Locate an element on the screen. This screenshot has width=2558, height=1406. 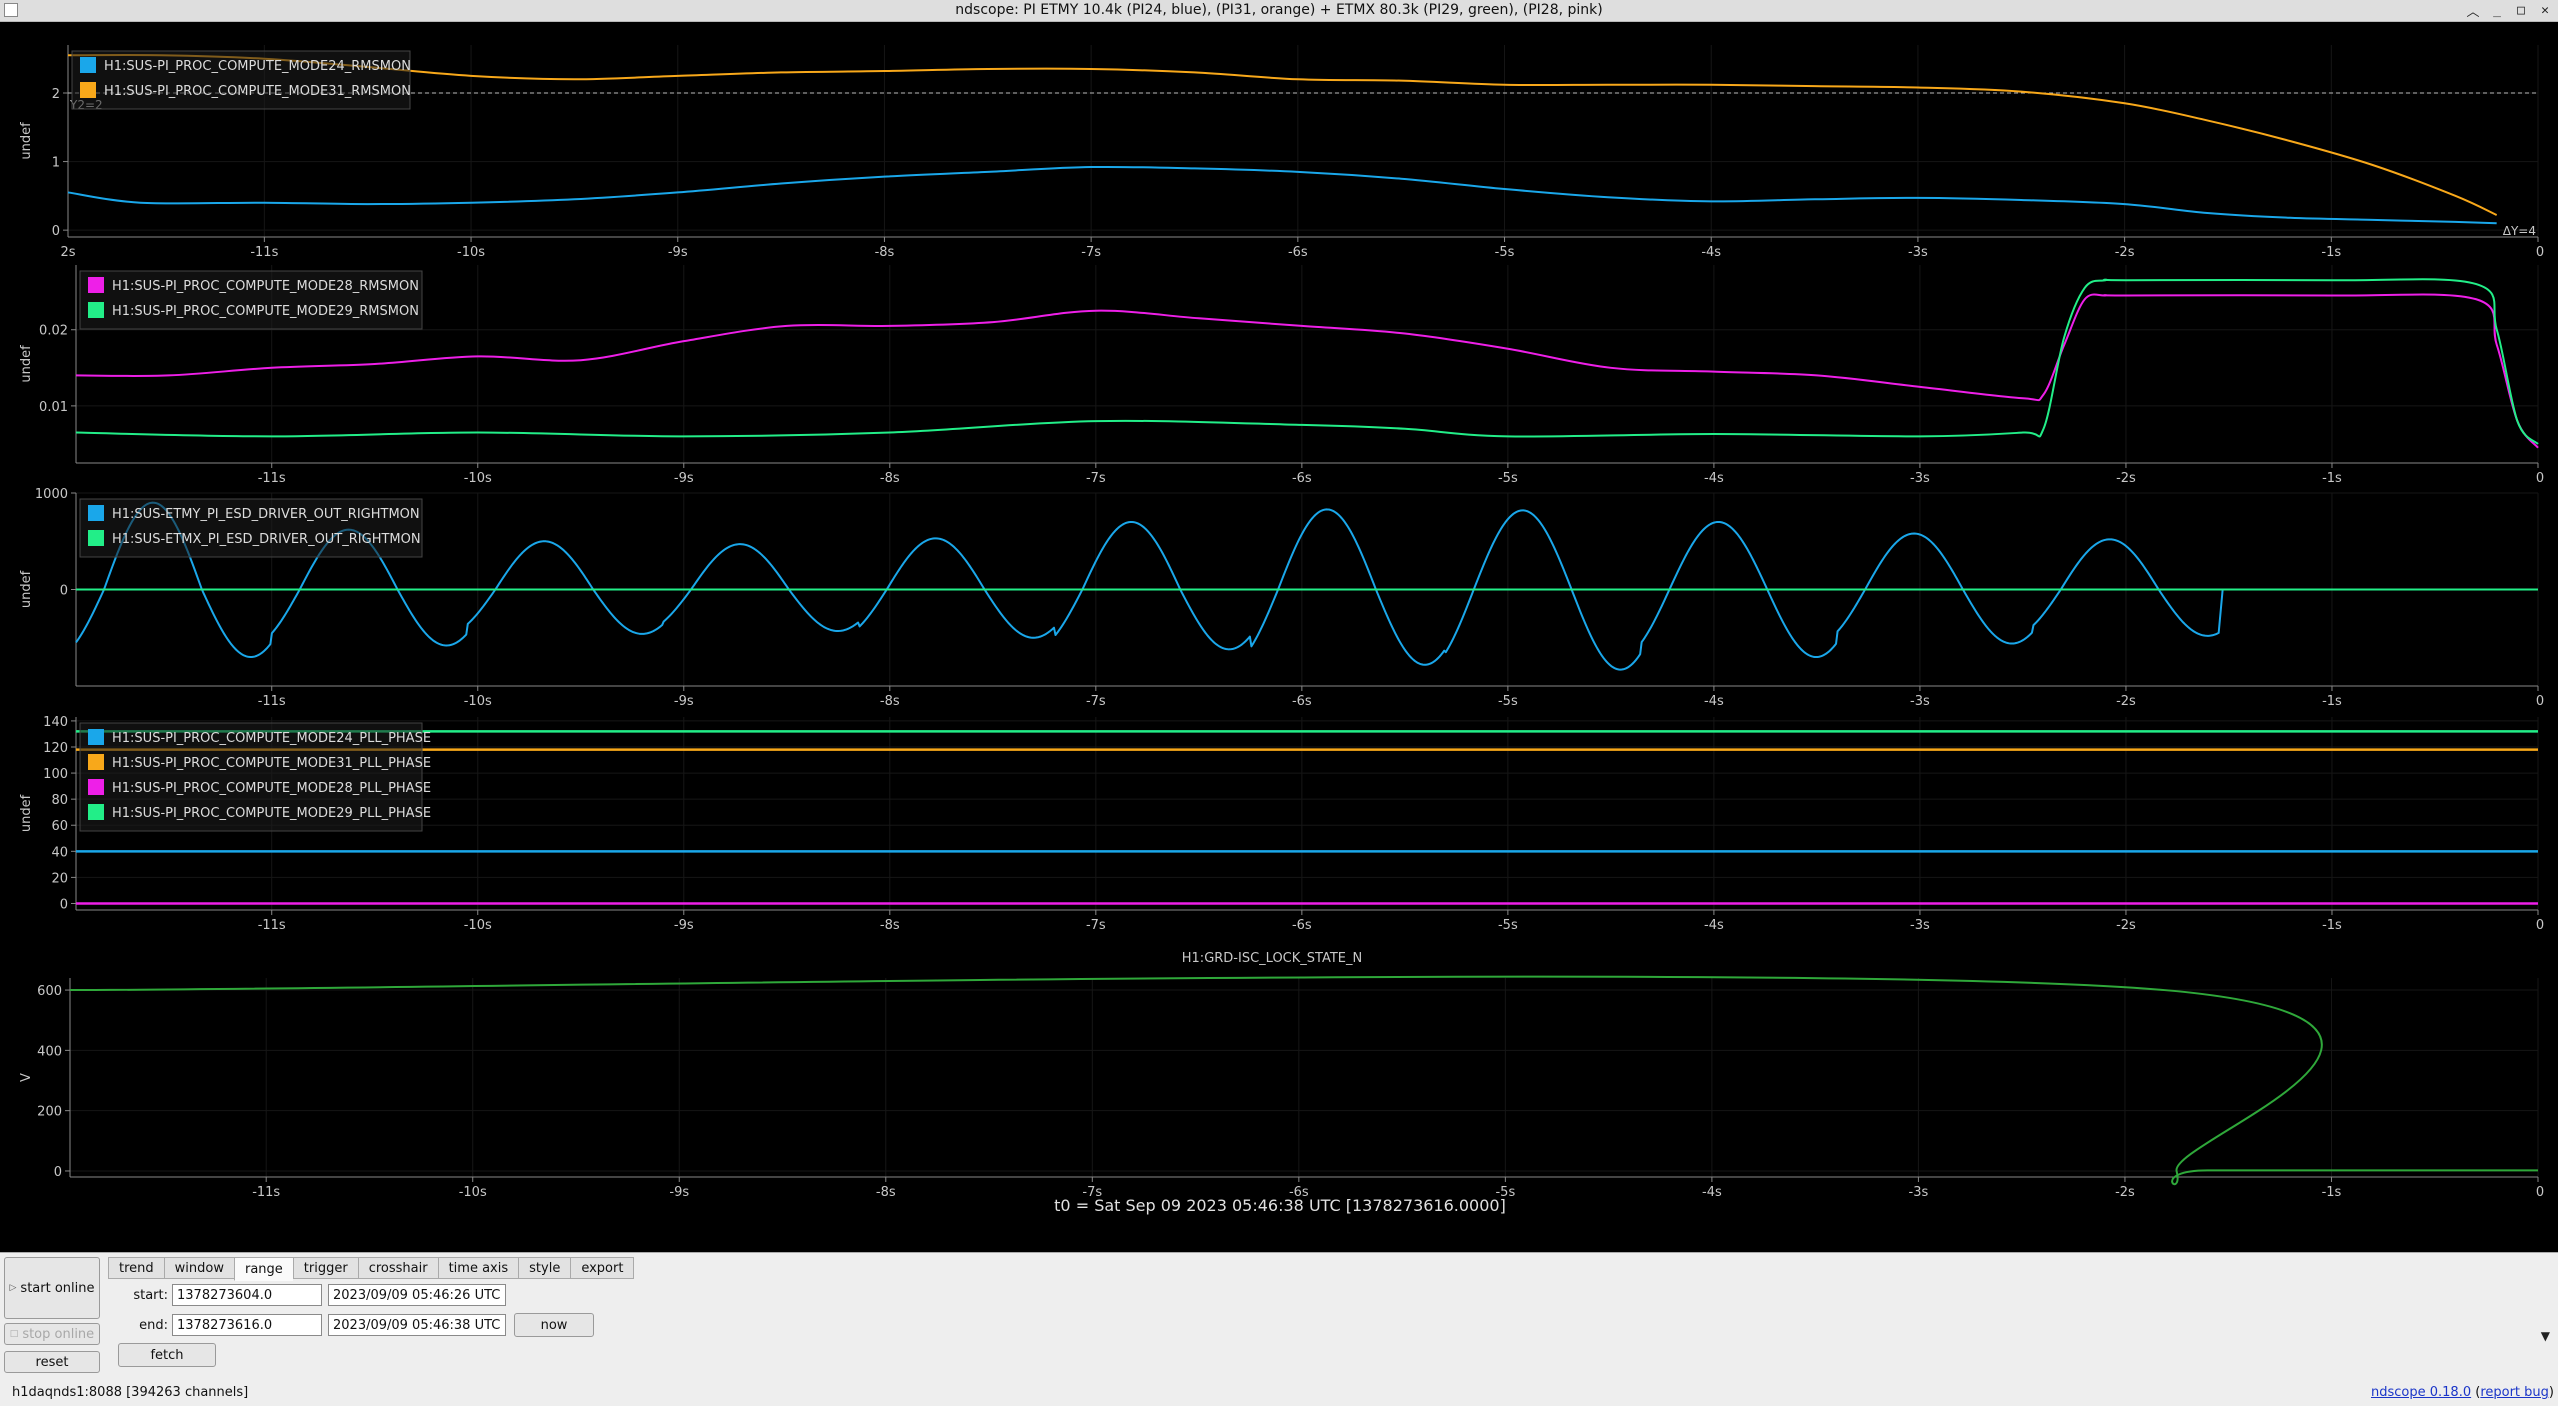
y-tick-label: 80 is located at coordinates (59, 800).